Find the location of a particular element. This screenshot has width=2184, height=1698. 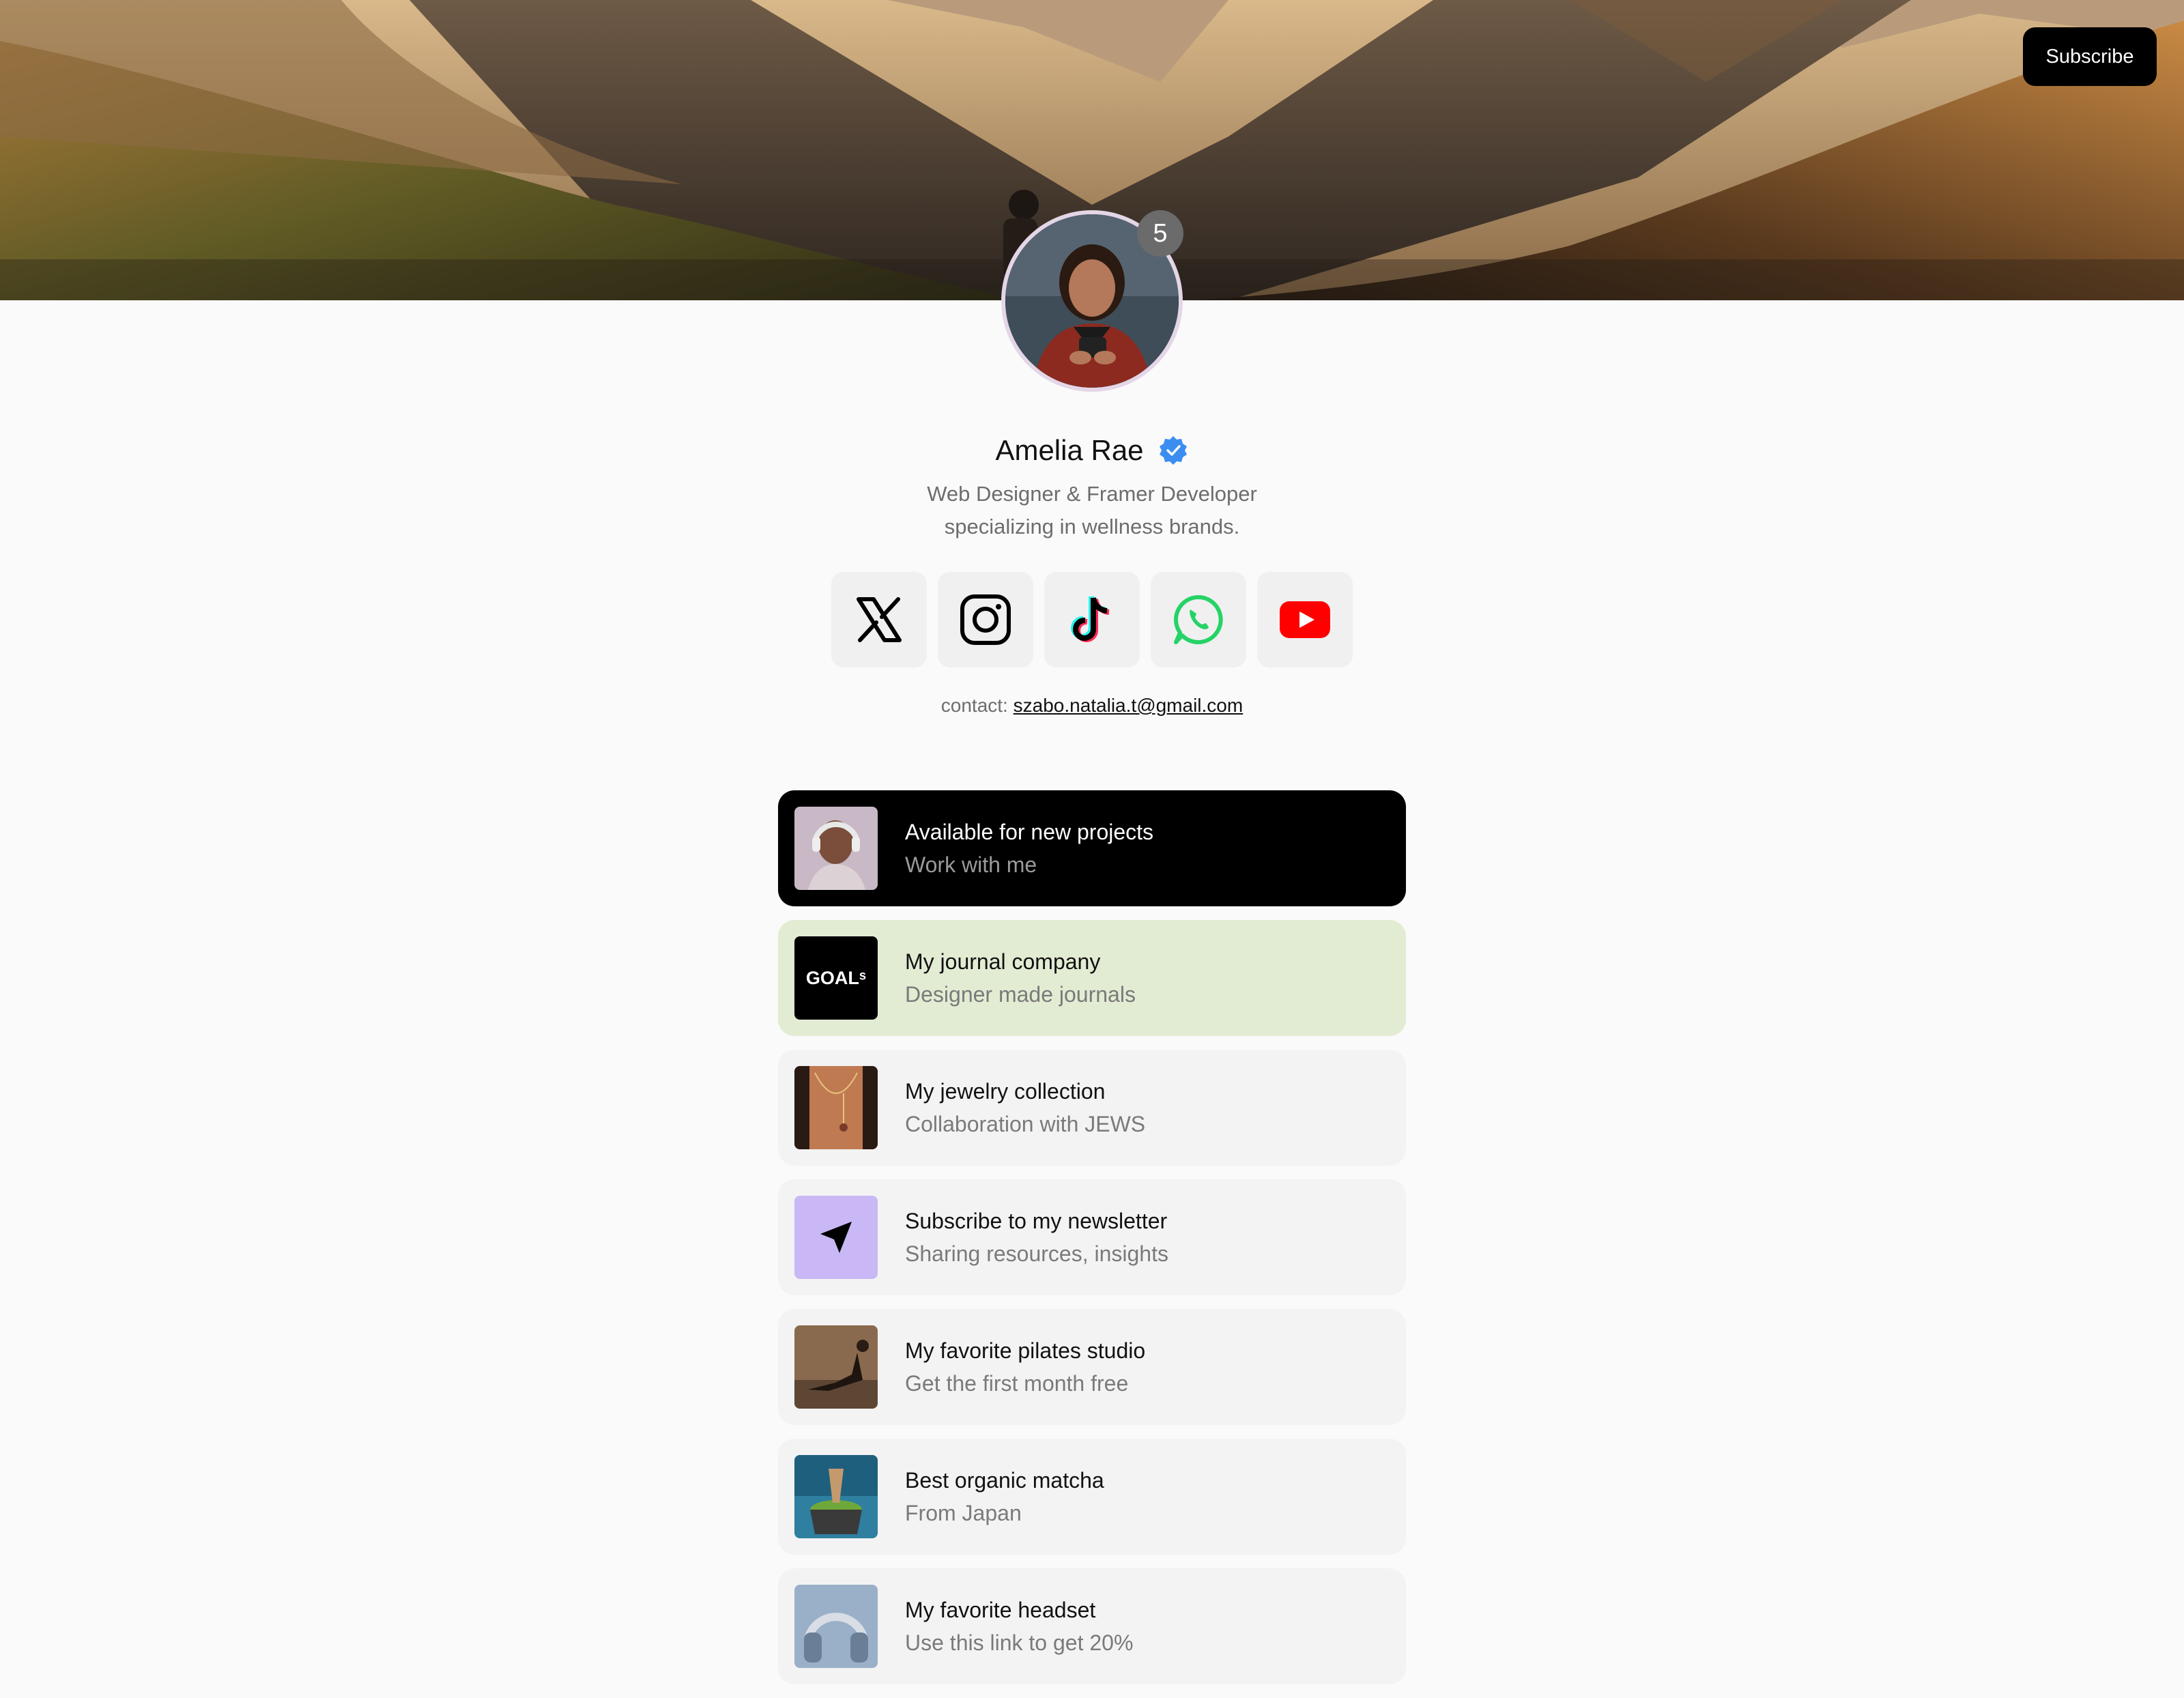

whatsapp-icon is located at coordinates (1198, 619).